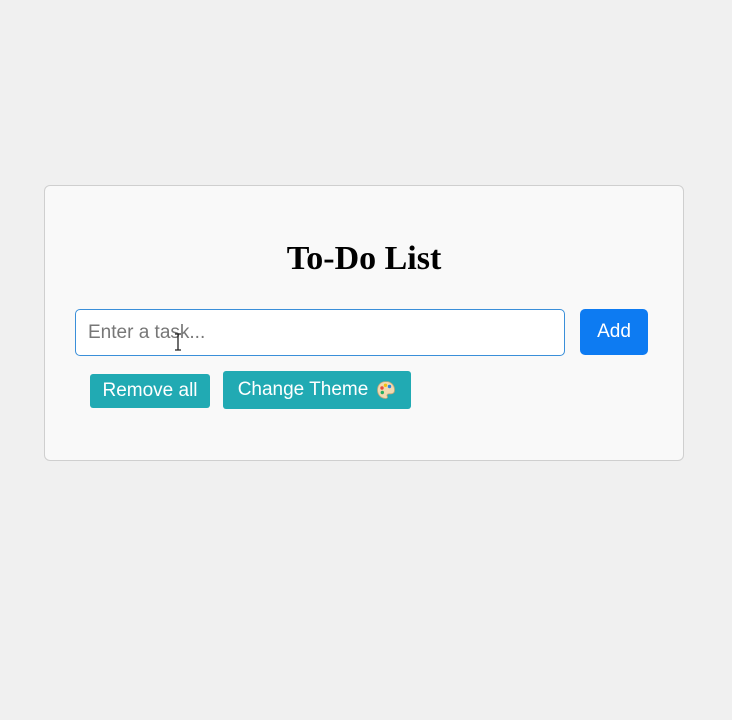  I want to click on add-button: Add, so click(614, 332).